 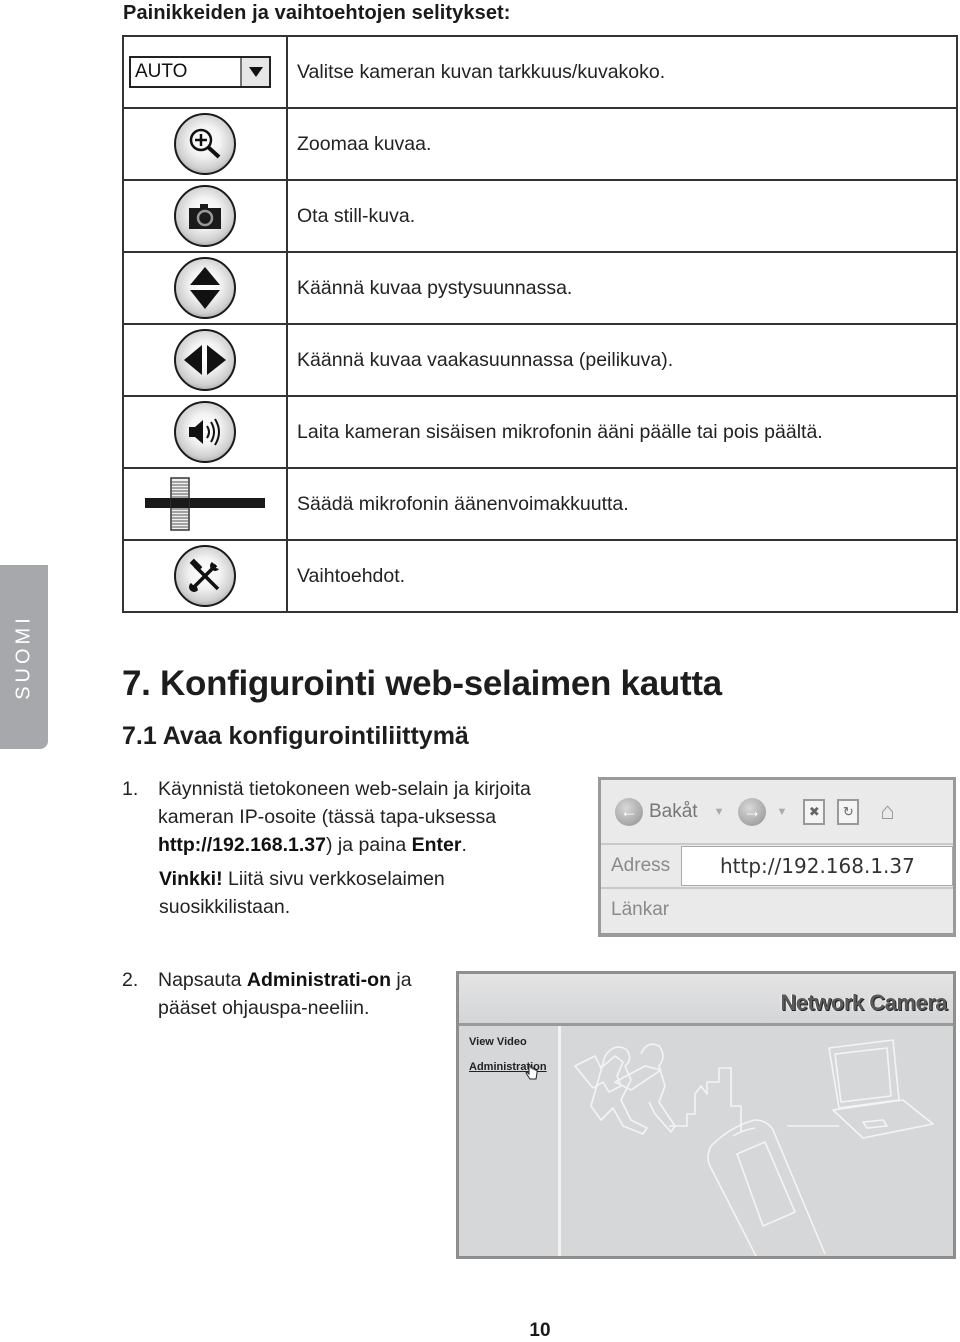 What do you see at coordinates (540, 575) in the screenshot?
I see `legend-row-options: Vaihtoehdot.` at bounding box center [540, 575].